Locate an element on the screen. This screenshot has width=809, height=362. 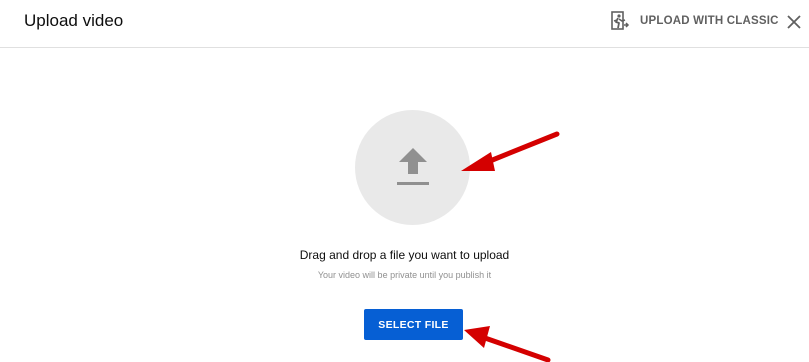
upload-arrow-icon is located at coordinates (413, 169).